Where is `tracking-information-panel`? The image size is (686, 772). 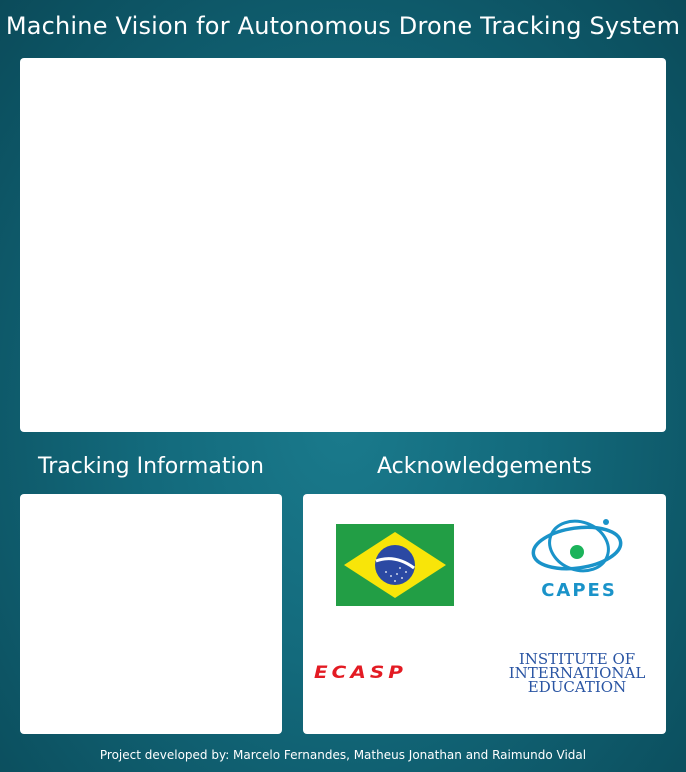
tracking-information-panel is located at coordinates (151, 614).